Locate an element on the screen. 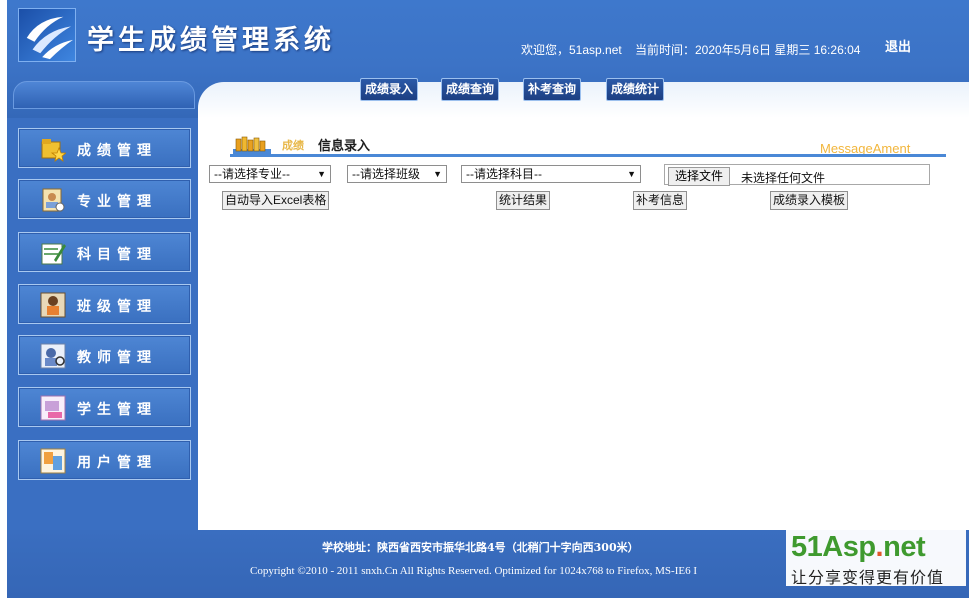 The height and width of the screenshot is (598, 976). subject-select: --请选择科目-- ▼ is located at coordinates (551, 174).